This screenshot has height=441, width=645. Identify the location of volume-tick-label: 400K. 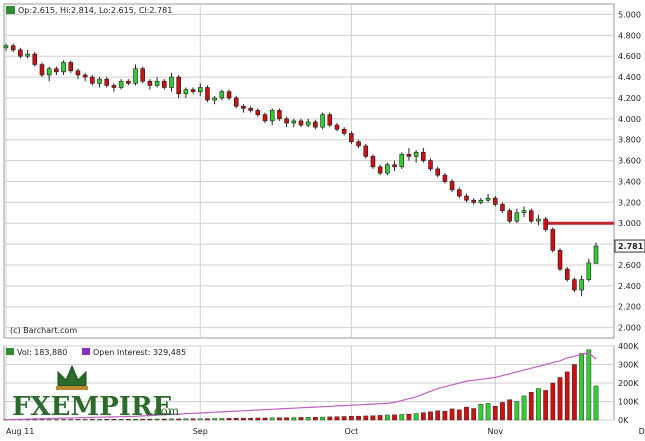
(628, 346).